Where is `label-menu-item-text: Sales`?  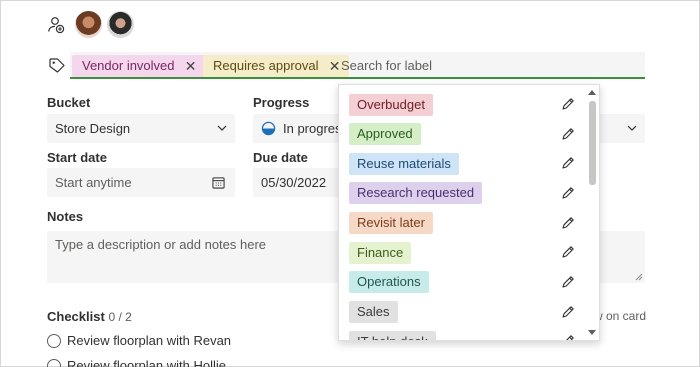 label-menu-item-text: Sales is located at coordinates (373, 312).